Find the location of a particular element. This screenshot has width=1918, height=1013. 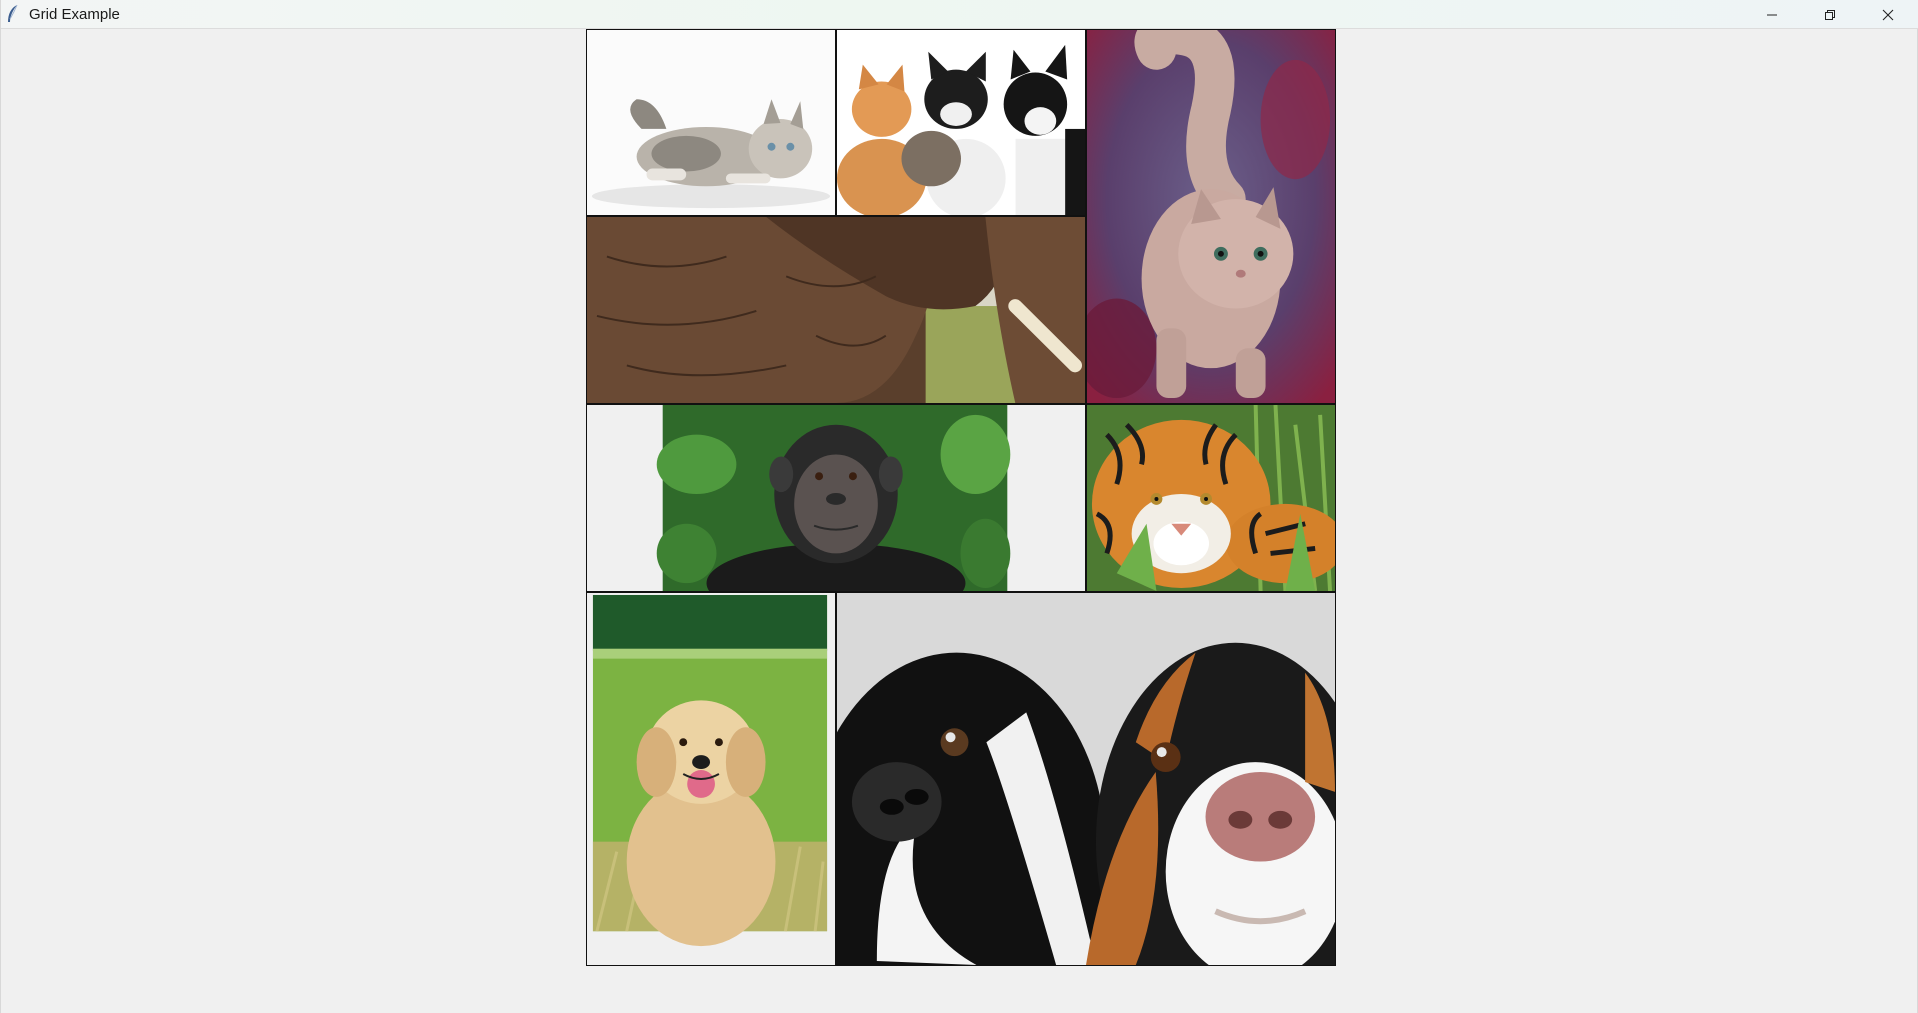

golden-retriever-image is located at coordinates (711, 779).